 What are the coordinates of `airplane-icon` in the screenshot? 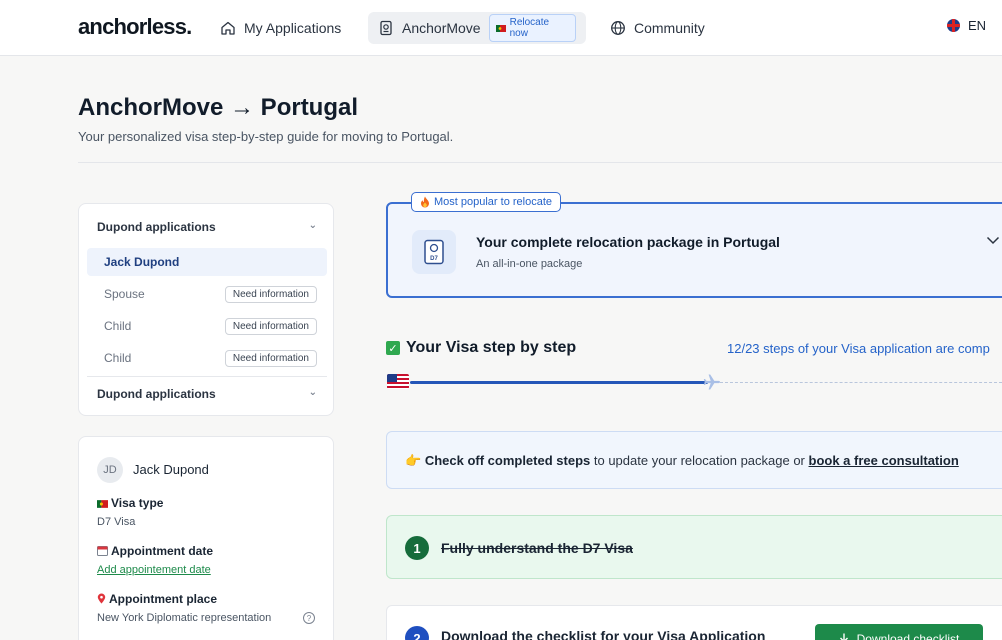 It's located at (712, 382).